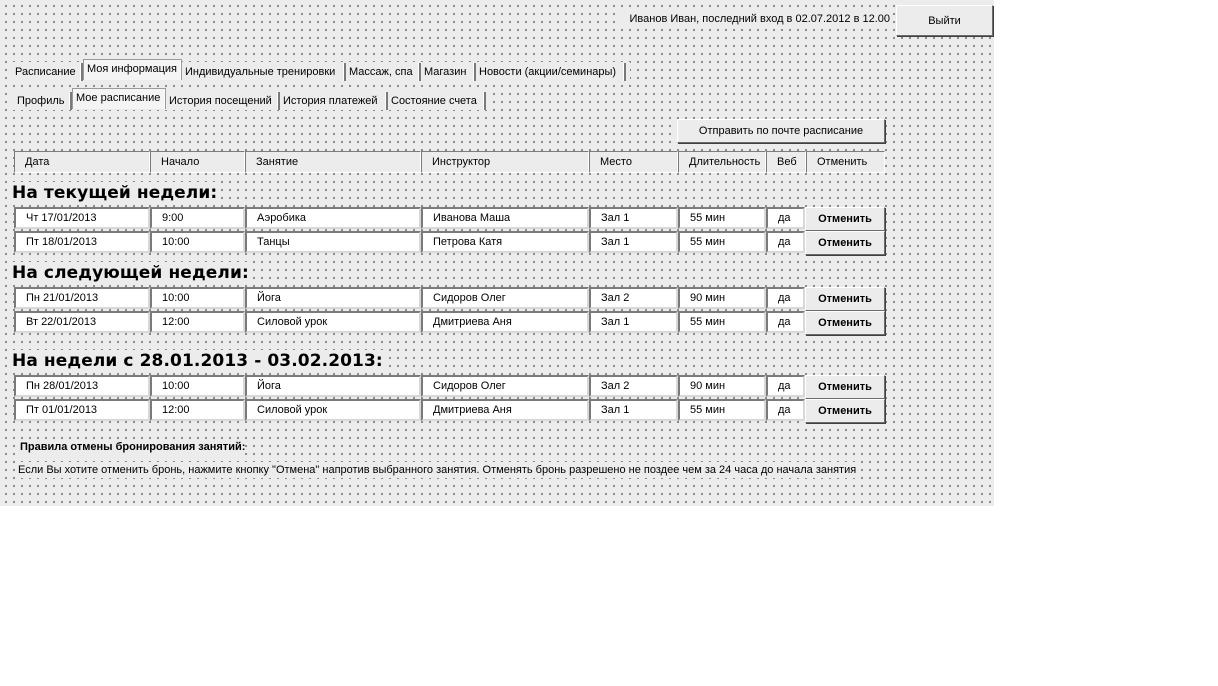 The height and width of the screenshot is (686, 1218). What do you see at coordinates (133, 447) in the screenshot?
I see `cancellation-rules-title: Правила отмены бронирования занятий:` at bounding box center [133, 447].